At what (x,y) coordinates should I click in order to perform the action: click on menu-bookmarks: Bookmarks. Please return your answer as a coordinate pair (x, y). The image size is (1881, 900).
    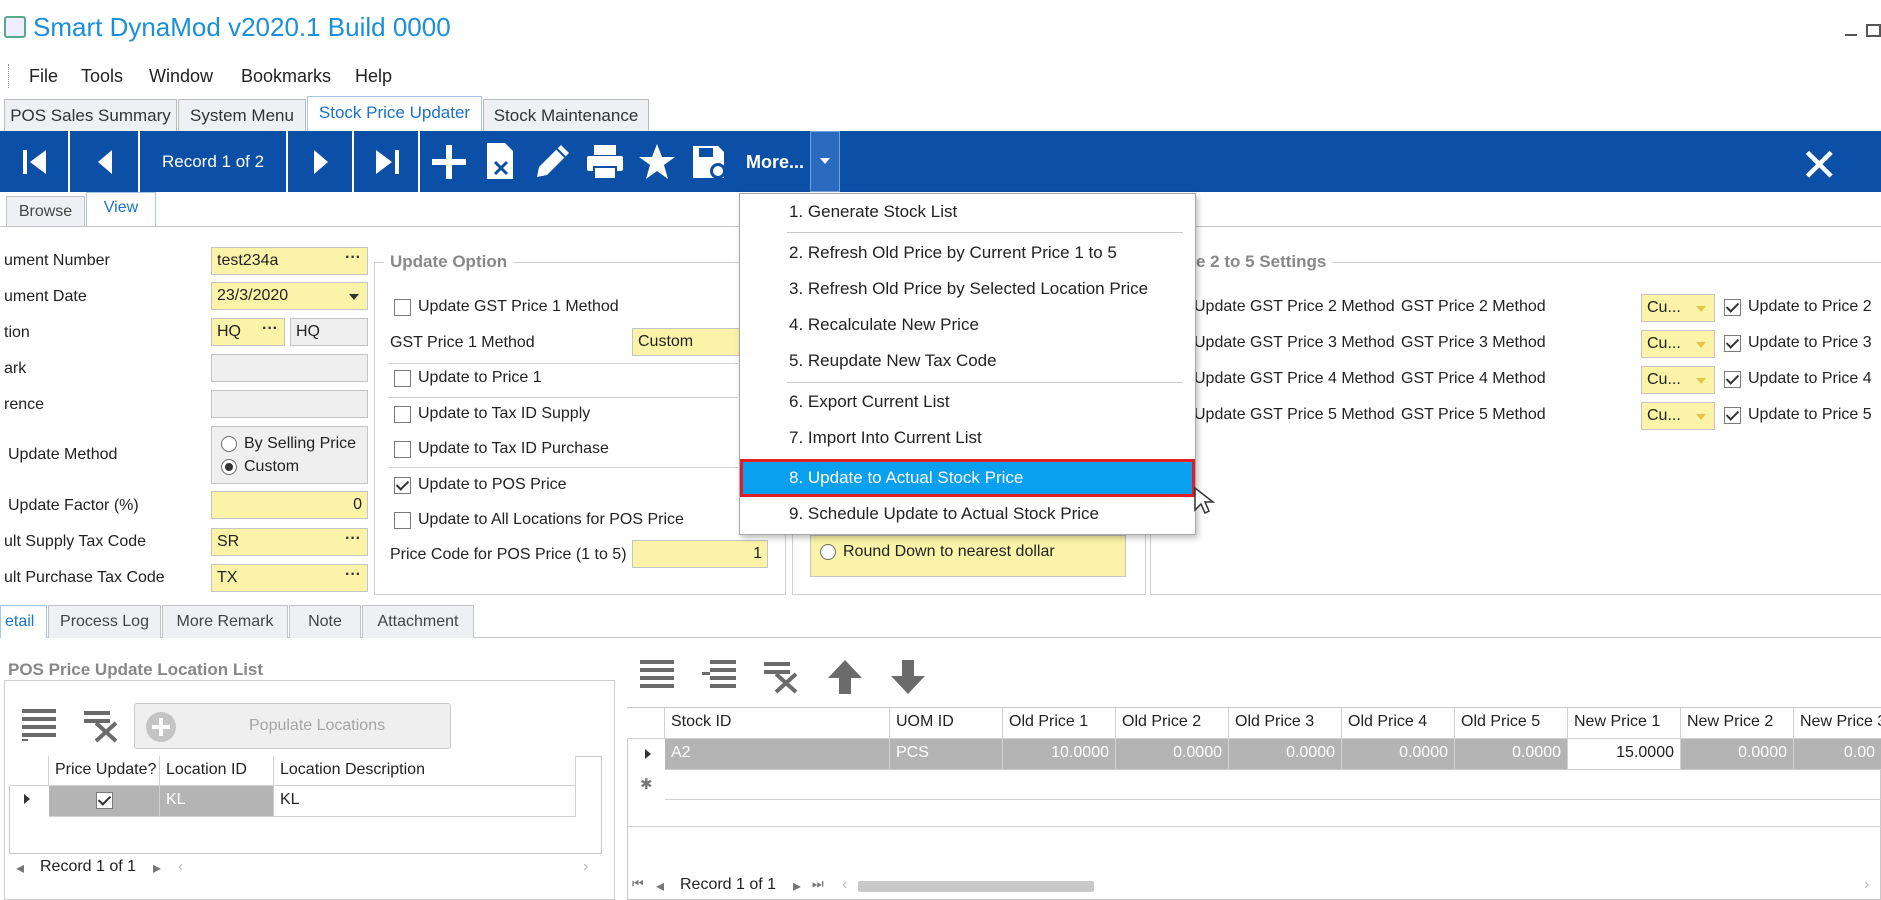
    Looking at the image, I should click on (286, 76).